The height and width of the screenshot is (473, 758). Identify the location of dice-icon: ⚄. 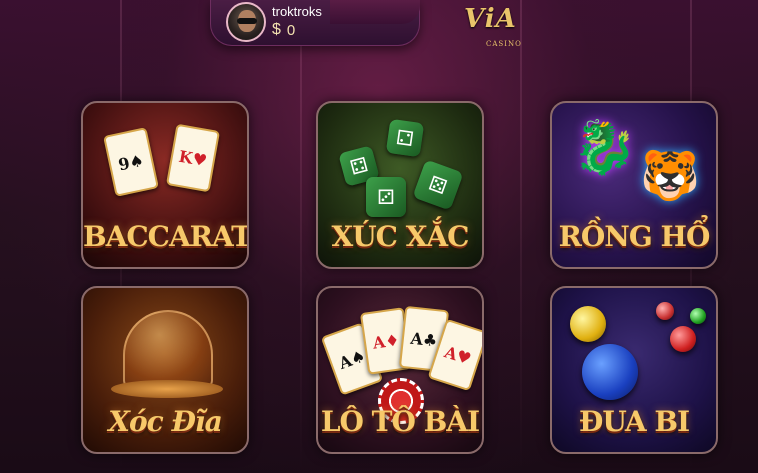
(438, 185).